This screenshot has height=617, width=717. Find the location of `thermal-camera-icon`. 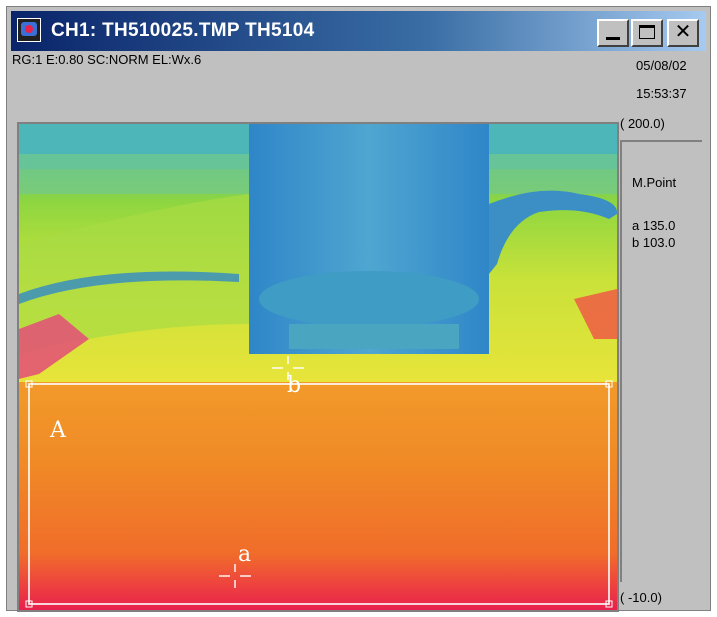

thermal-camera-icon is located at coordinates (29, 30).